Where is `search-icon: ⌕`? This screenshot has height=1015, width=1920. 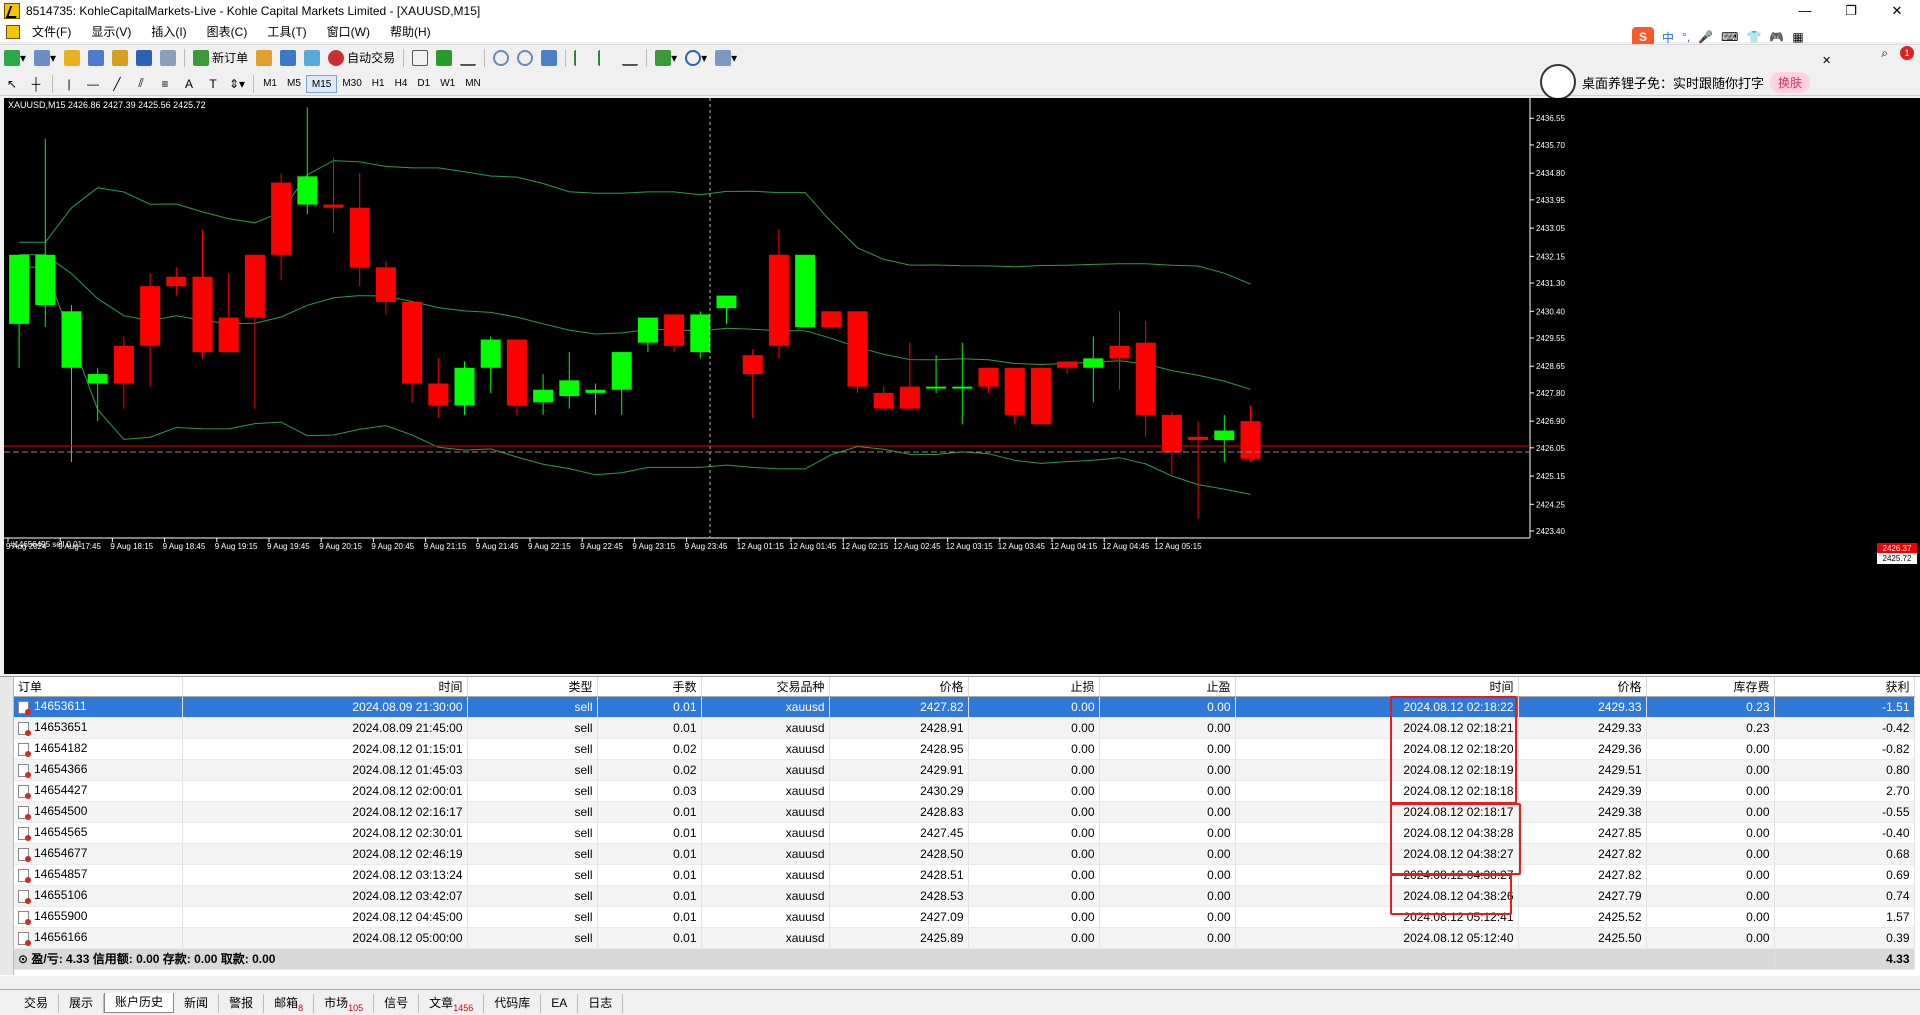 search-icon: ⌕ is located at coordinates (1884, 53).